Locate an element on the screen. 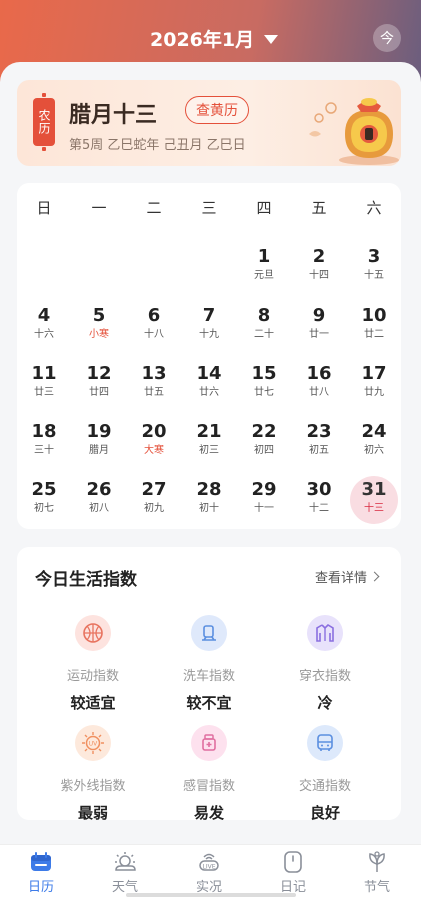 This screenshot has width=421, height=898. dropdown-caret-icon is located at coordinates (271, 39).